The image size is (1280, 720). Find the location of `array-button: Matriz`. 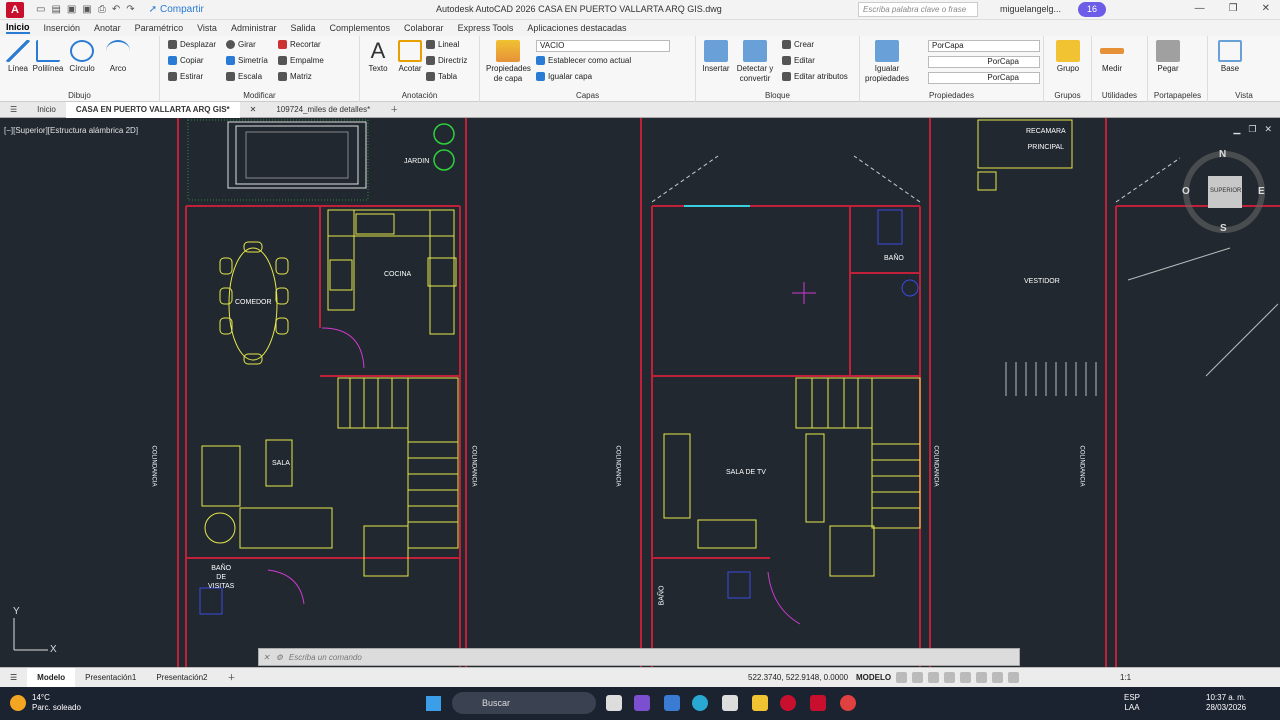

array-button: Matriz is located at coordinates (295, 76).